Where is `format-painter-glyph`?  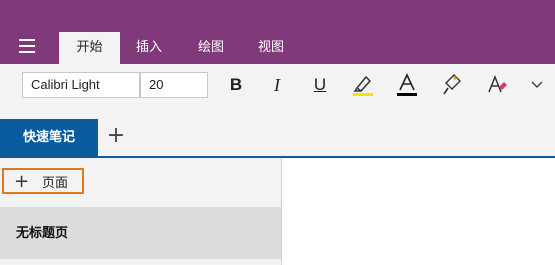 format-painter-glyph is located at coordinates (452, 84).